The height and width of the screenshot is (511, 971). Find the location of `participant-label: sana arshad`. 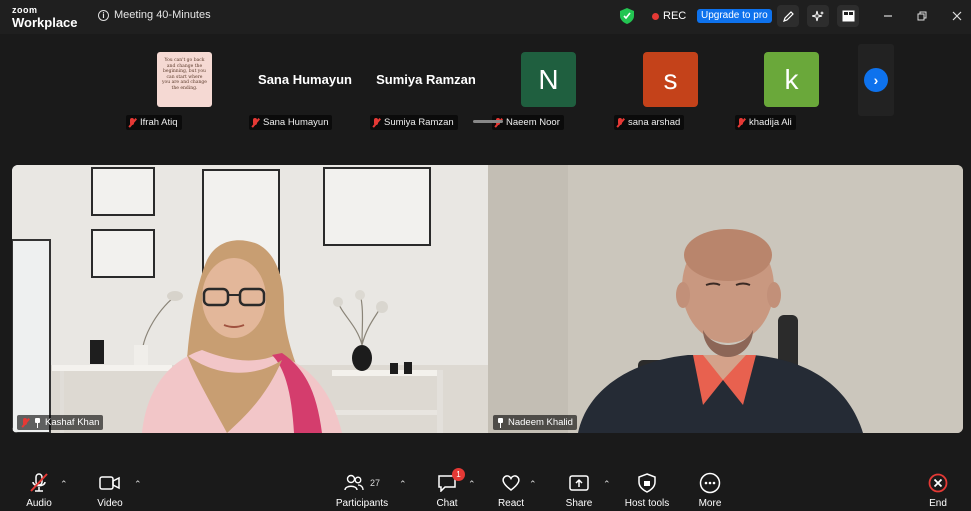

participant-label: sana arshad is located at coordinates (649, 122).